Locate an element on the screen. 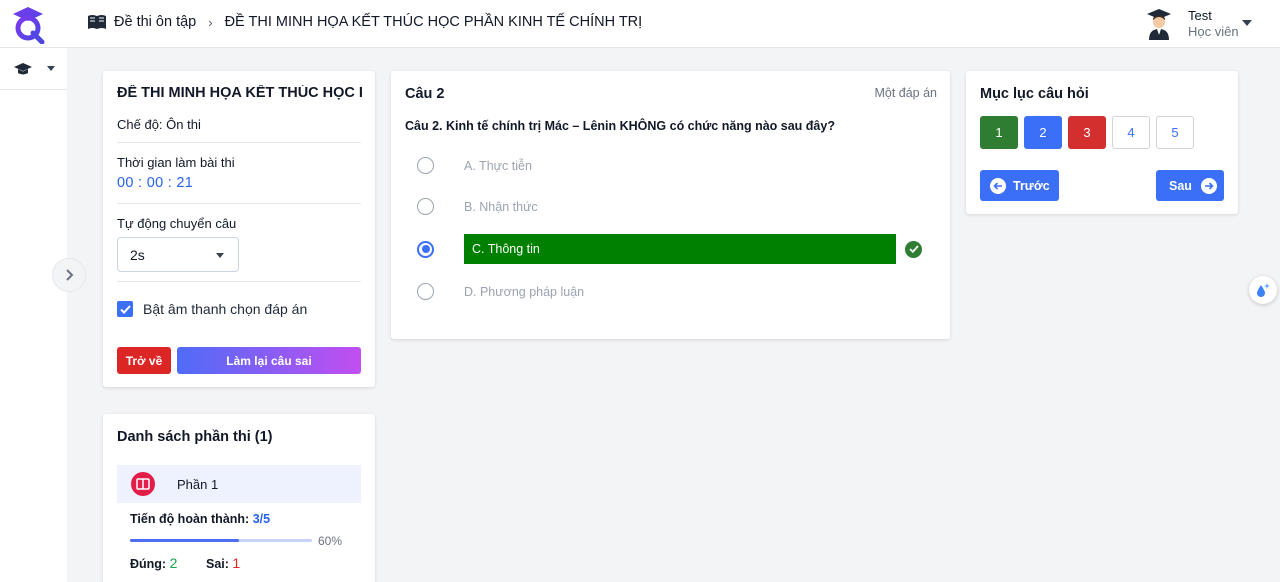 Image resolution: width=1280 pixels, height=582 pixels. question-number: Câu 2 is located at coordinates (425, 94).